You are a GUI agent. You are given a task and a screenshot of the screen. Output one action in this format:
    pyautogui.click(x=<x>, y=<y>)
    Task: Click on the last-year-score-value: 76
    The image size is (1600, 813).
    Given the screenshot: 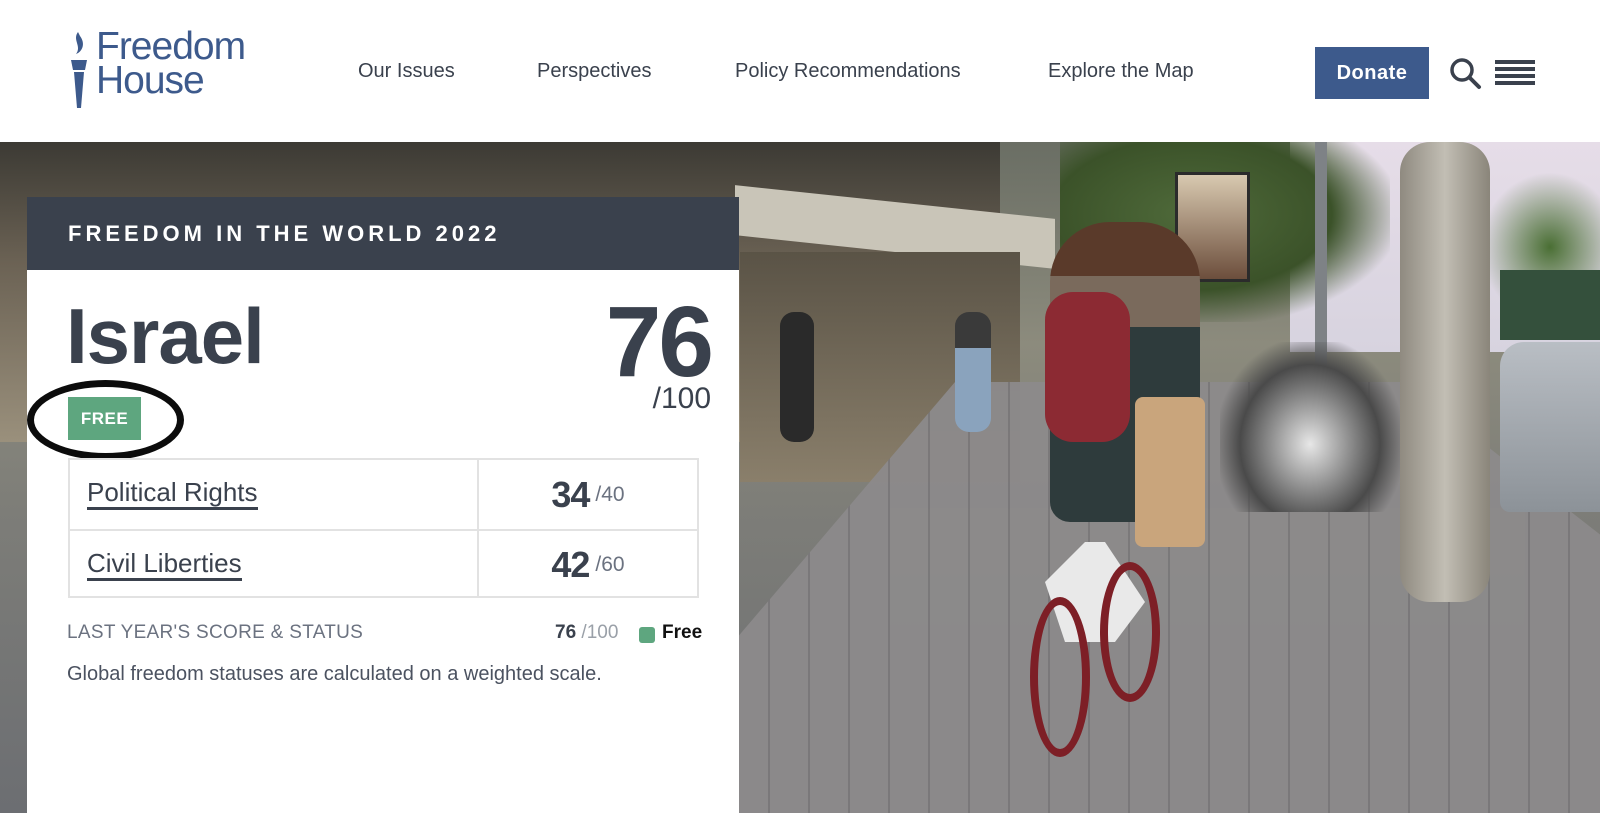 What is the action you would take?
    pyautogui.click(x=566, y=632)
    